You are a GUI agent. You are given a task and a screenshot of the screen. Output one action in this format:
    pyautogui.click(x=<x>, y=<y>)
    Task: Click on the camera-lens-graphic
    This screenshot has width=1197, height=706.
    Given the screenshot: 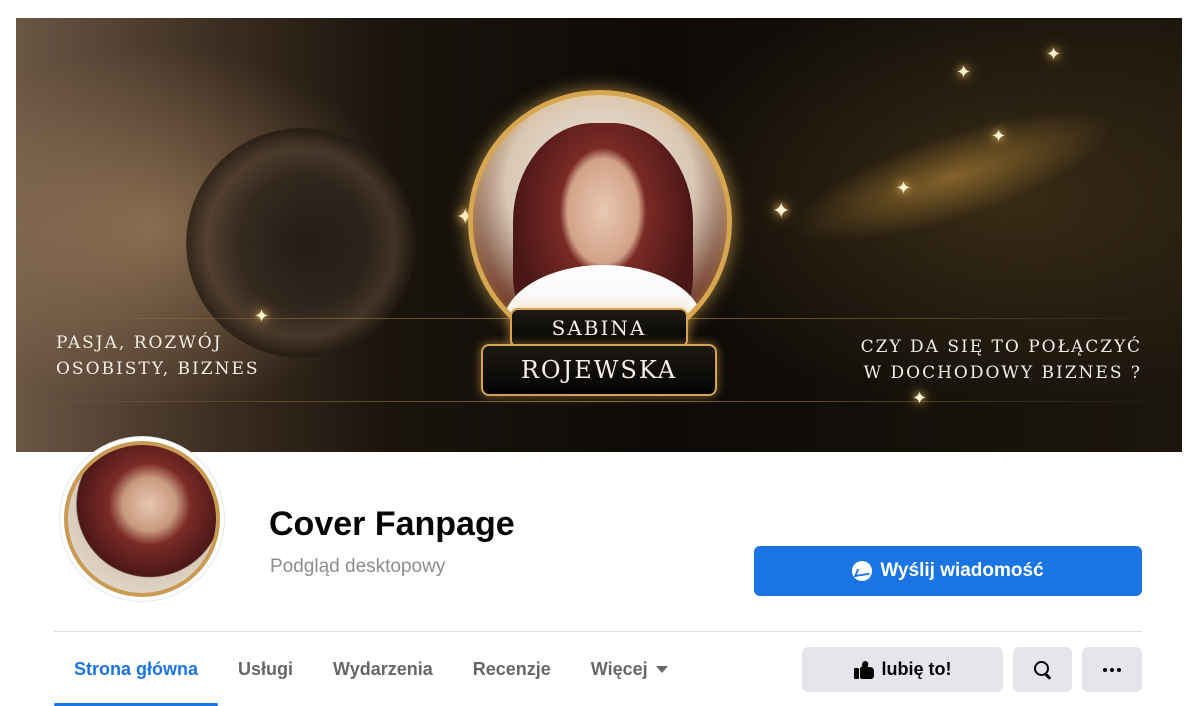 What is the action you would take?
    pyautogui.click(x=301, y=243)
    